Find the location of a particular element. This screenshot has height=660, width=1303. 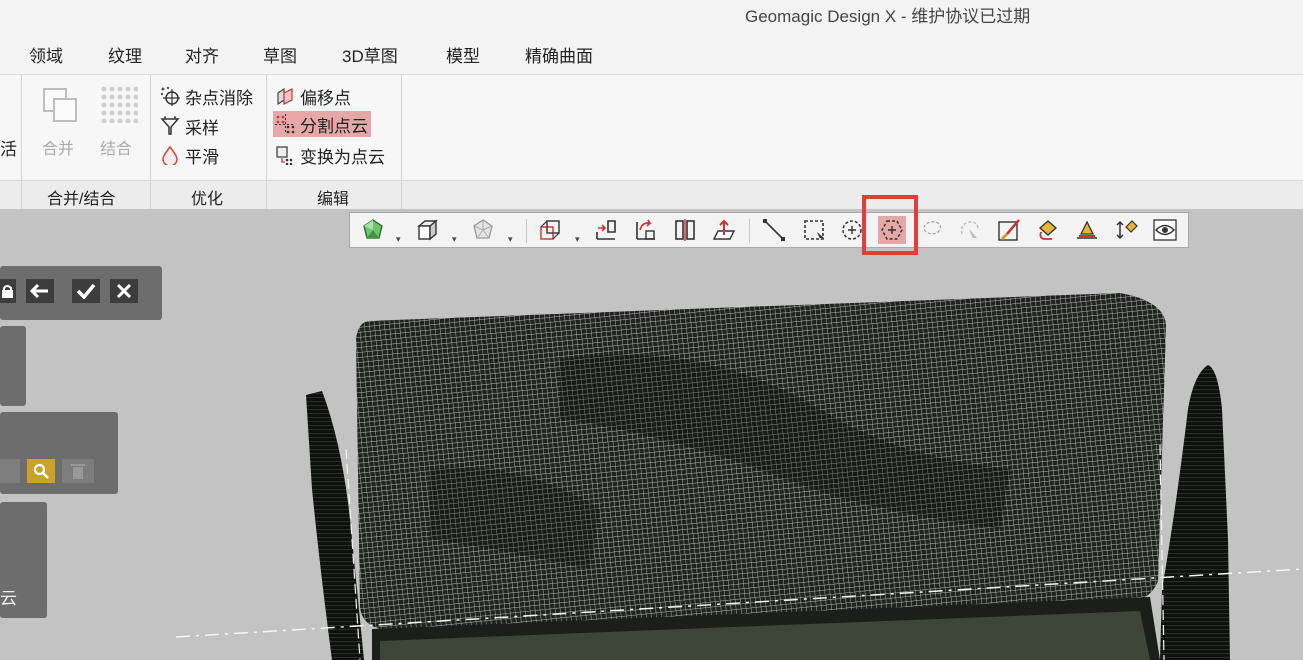

tab-sketch: 草图 is located at coordinates (280, 54).